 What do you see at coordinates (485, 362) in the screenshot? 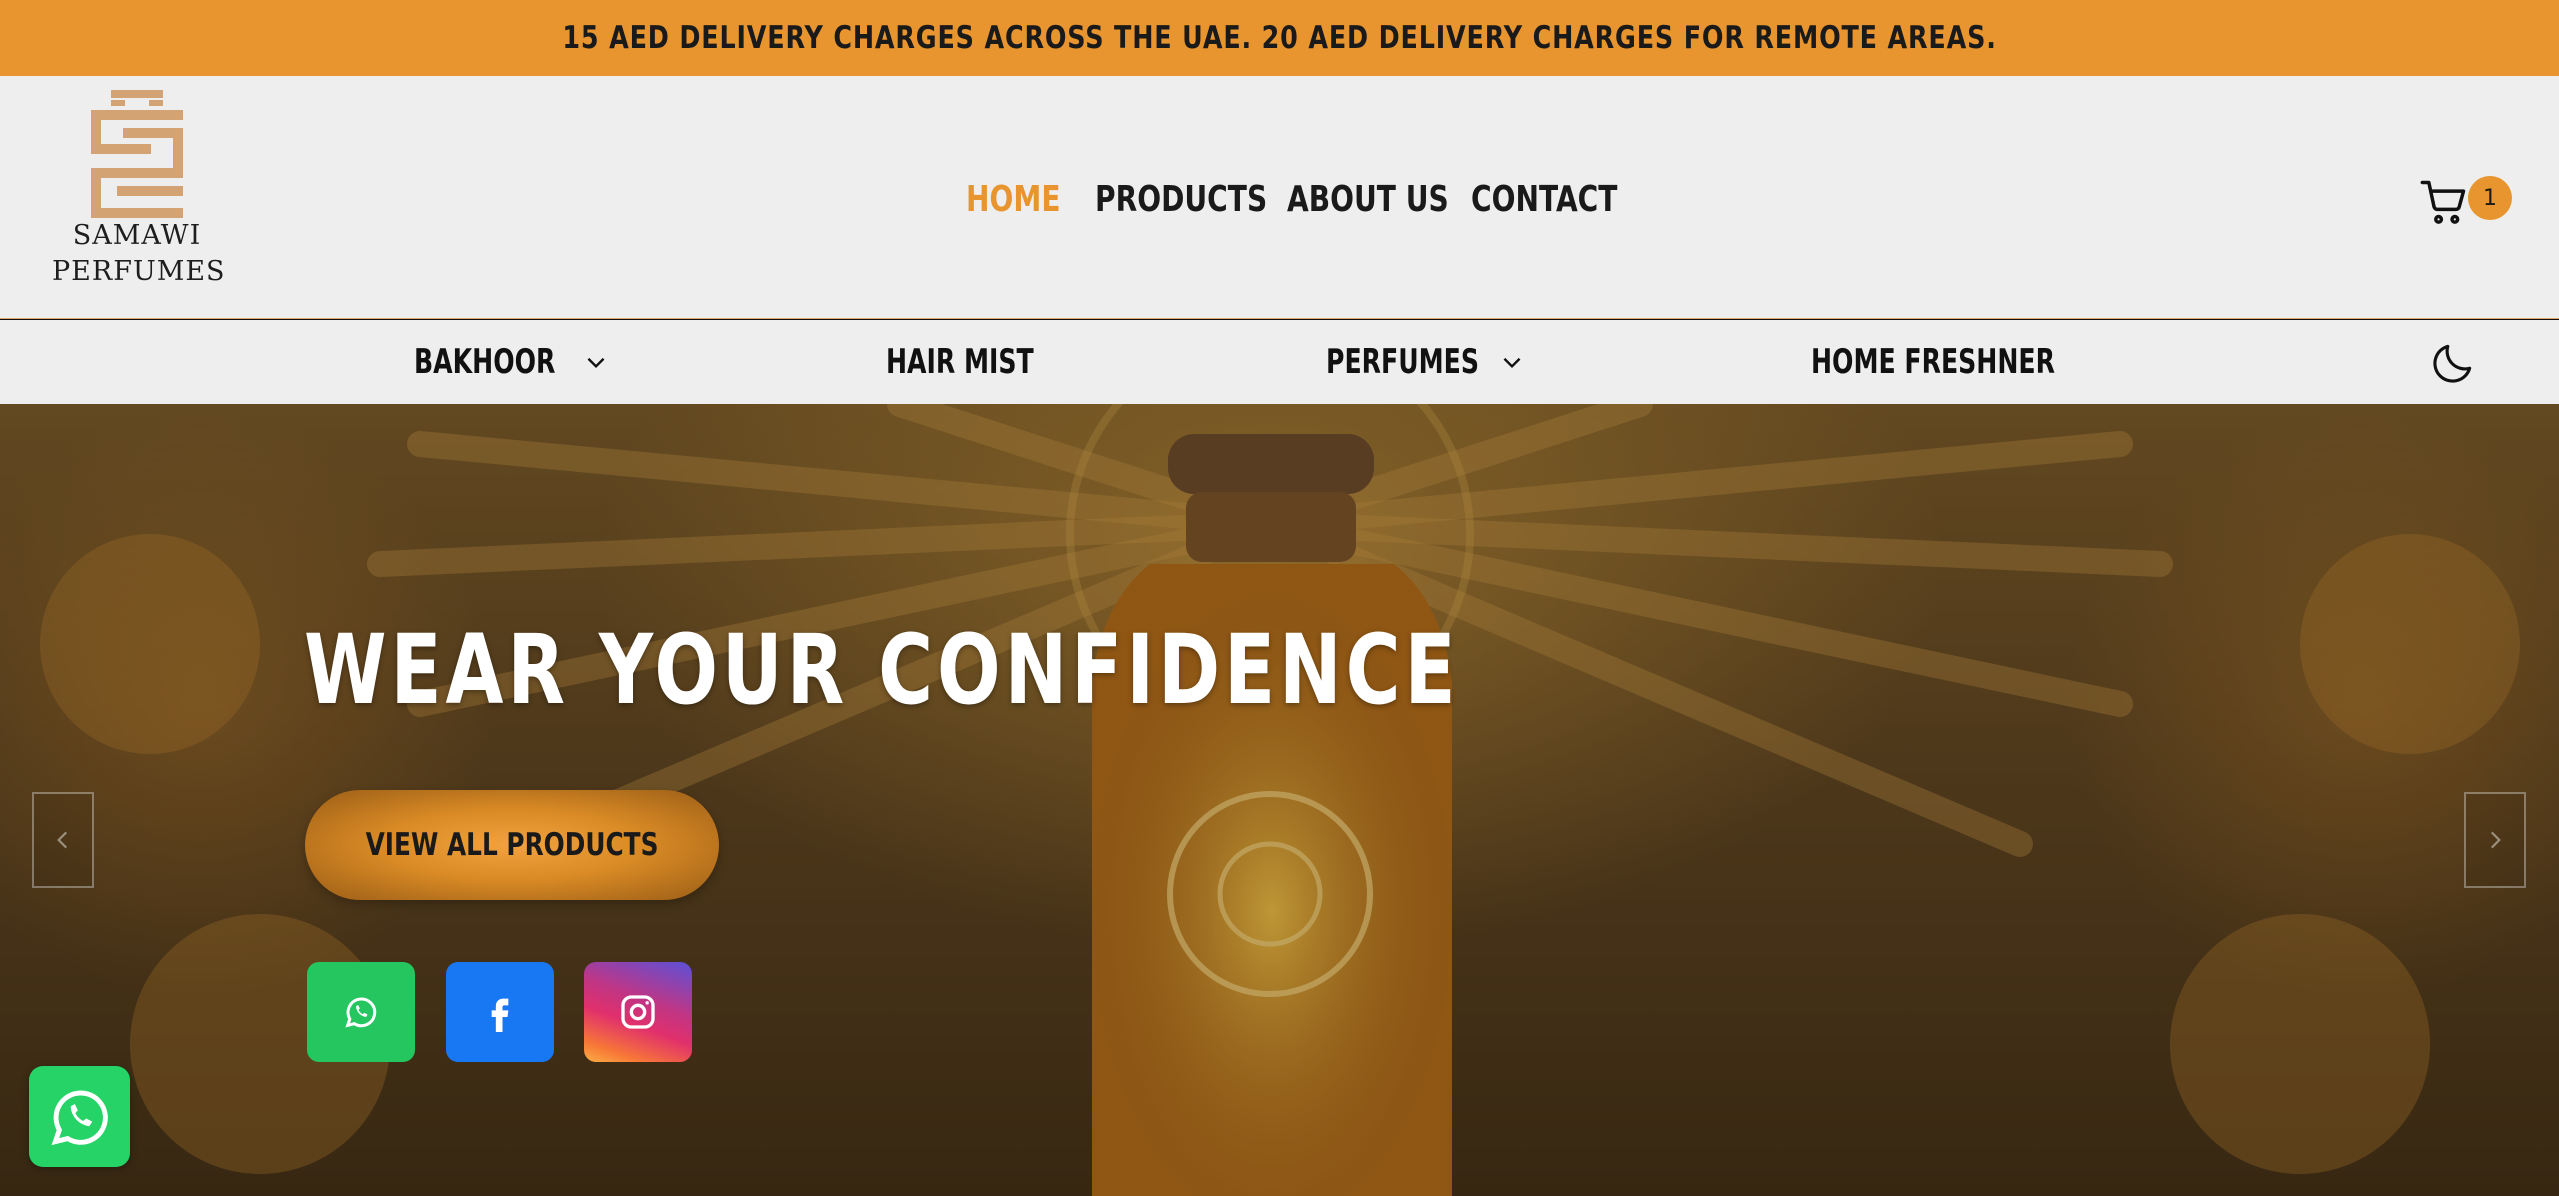
I see `category-label: BAKHOOR` at bounding box center [485, 362].